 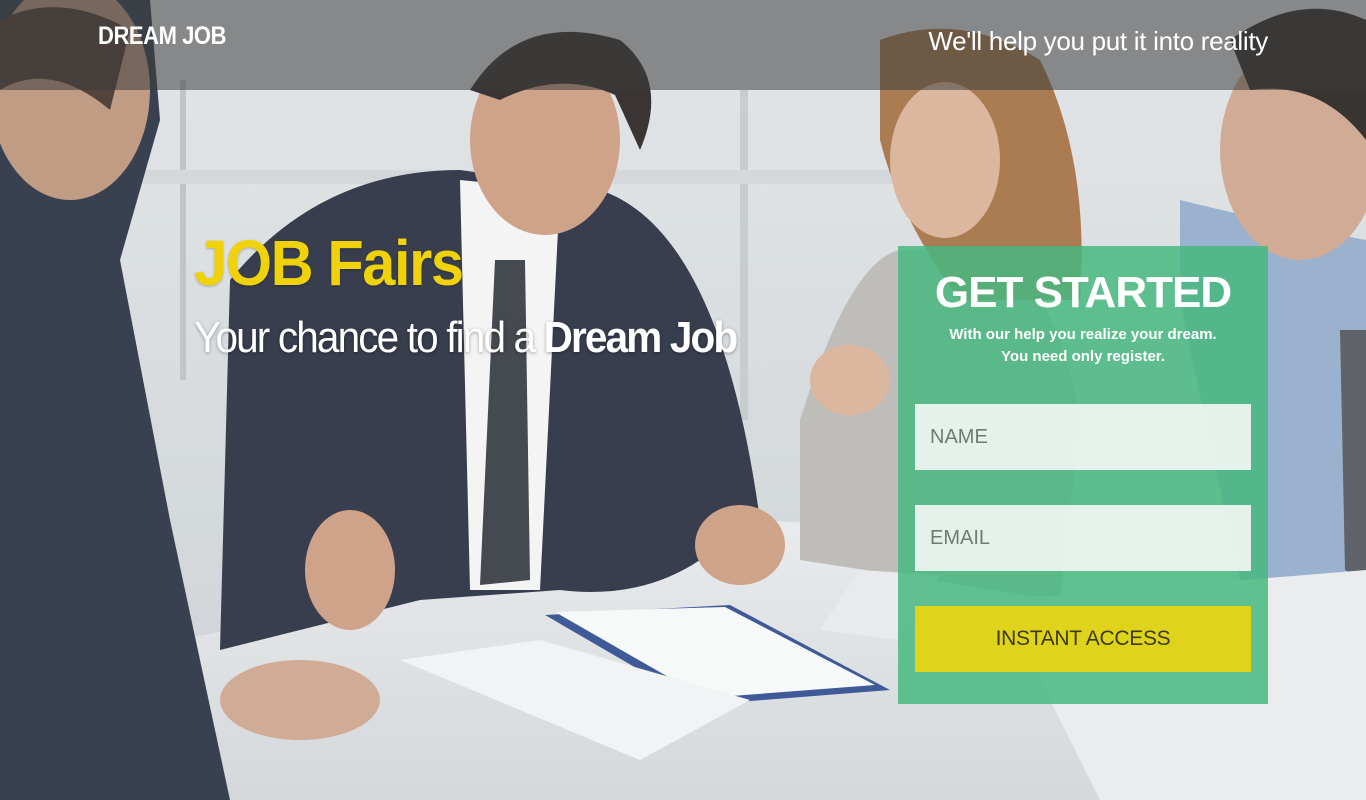 What do you see at coordinates (162, 36) in the screenshot?
I see `brand-logo: DREAM JOB` at bounding box center [162, 36].